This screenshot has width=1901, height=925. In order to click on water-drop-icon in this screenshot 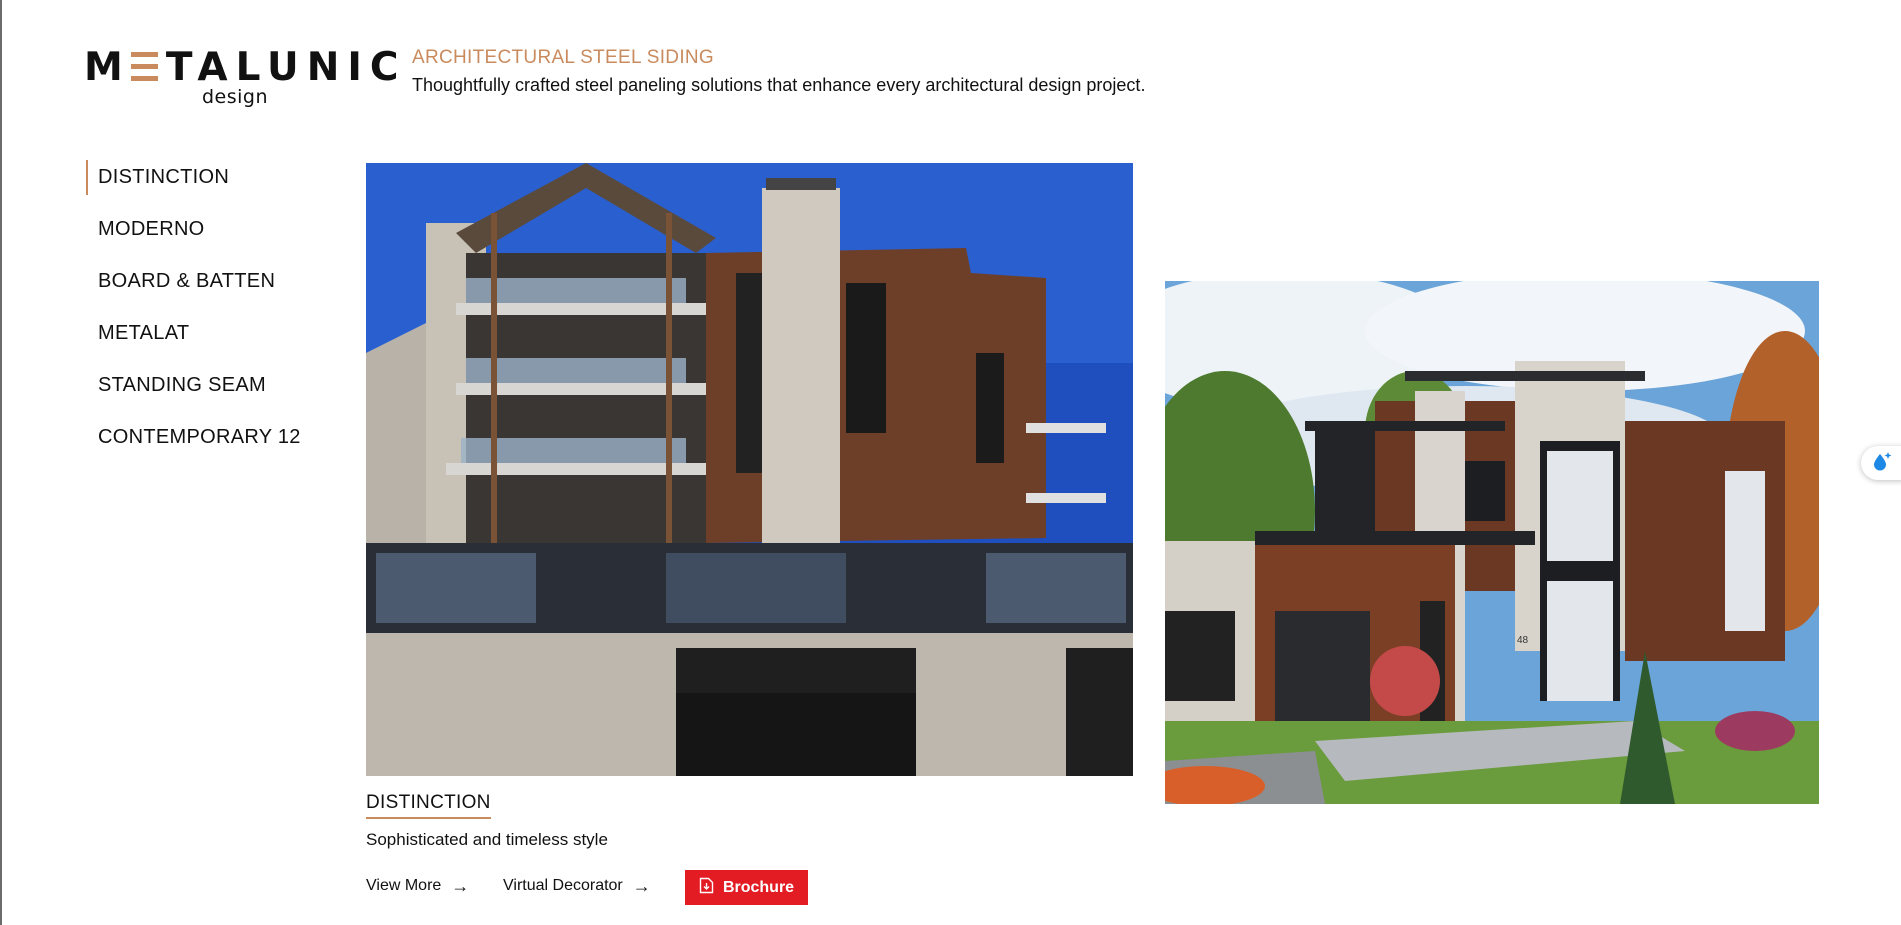, I will do `click(1882, 463)`.